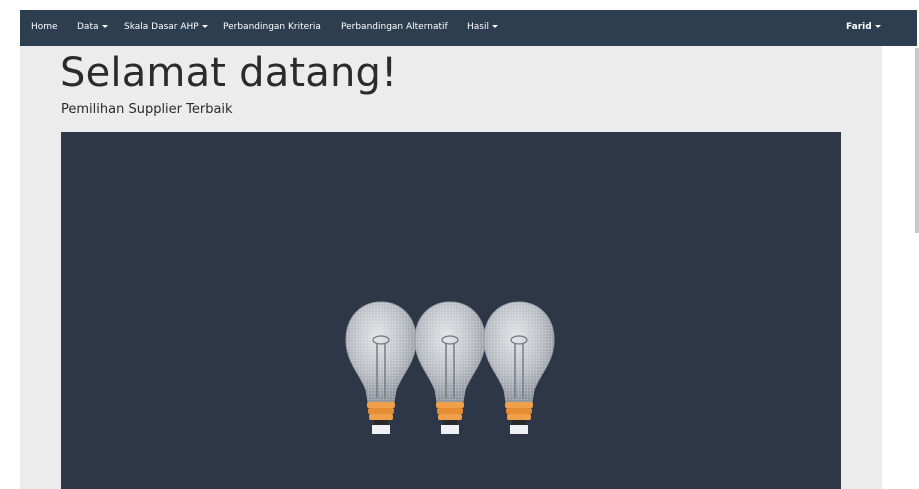 The image size is (919, 489). I want to click on nav-home: Home, so click(44, 28).